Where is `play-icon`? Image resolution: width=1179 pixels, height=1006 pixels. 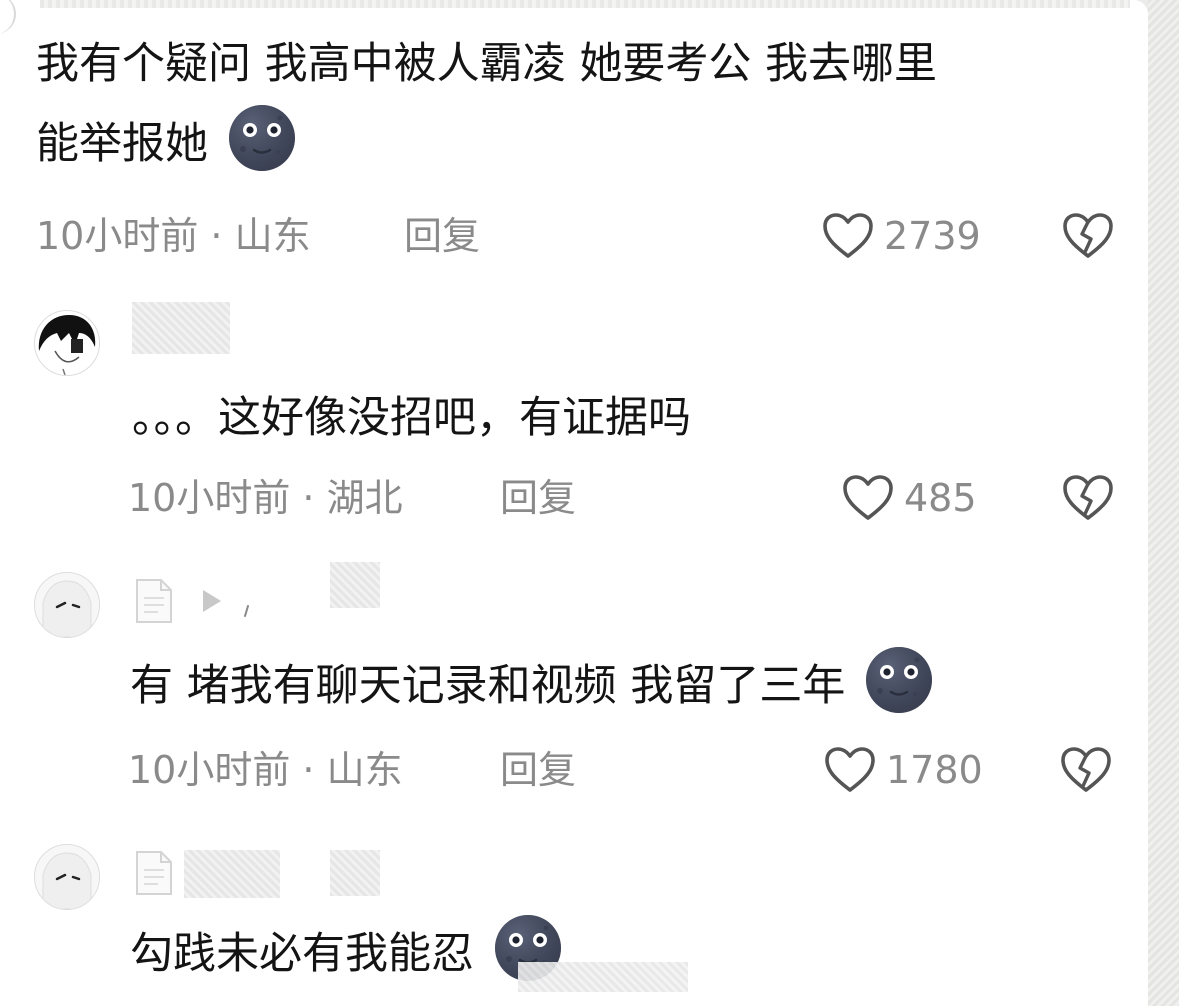
play-icon is located at coordinates (212, 601).